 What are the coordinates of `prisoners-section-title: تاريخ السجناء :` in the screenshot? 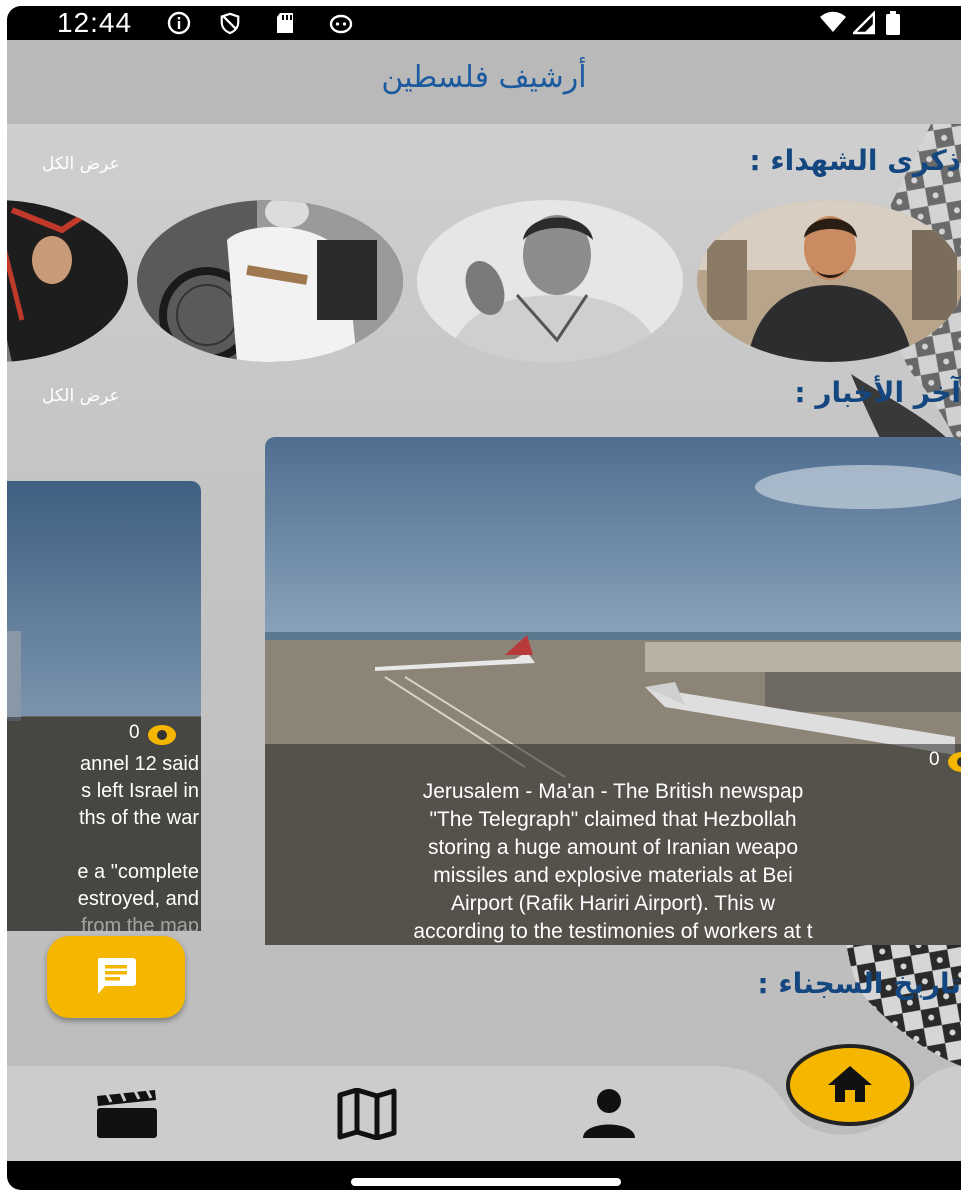 It's located at (859, 983).